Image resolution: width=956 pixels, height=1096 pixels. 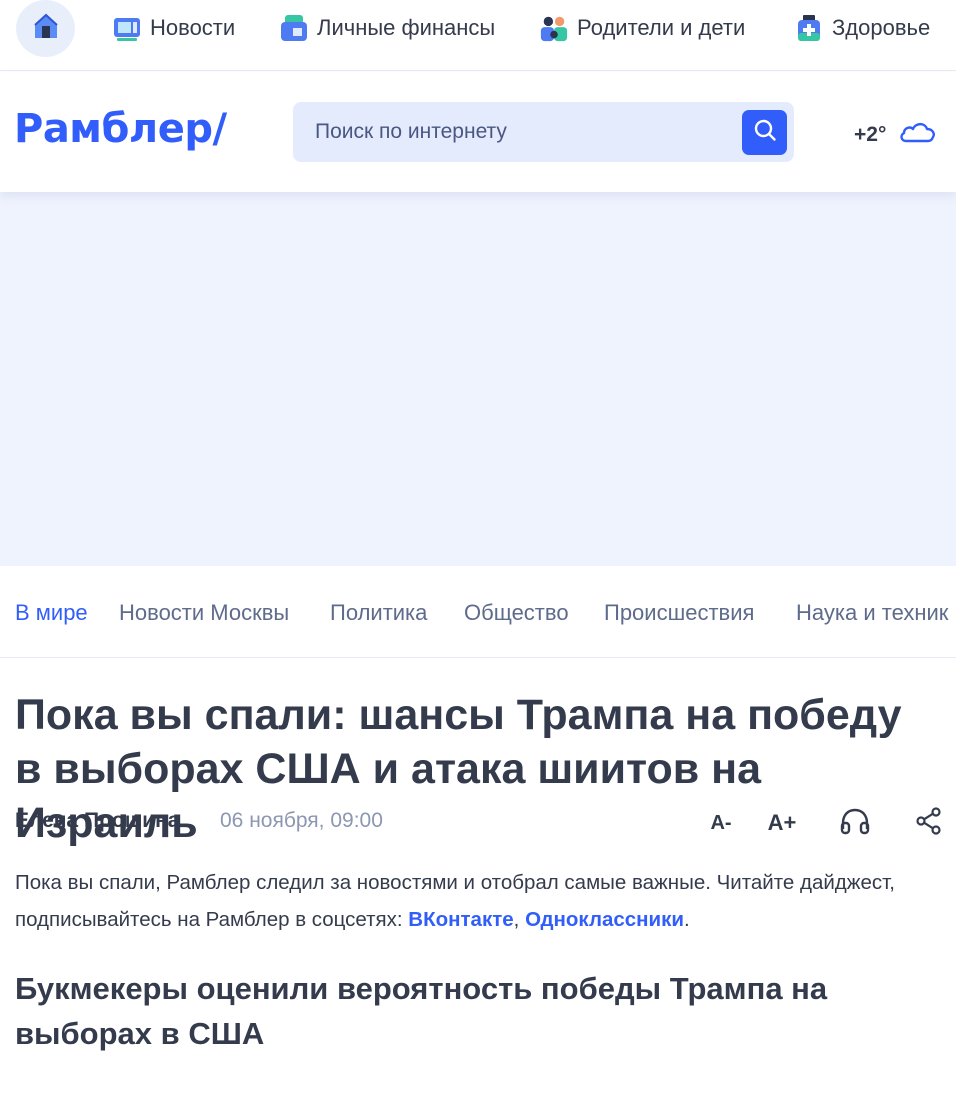 What do you see at coordinates (204, 613) in the screenshot?
I see `rubric-moscow-news: Новости Москвы` at bounding box center [204, 613].